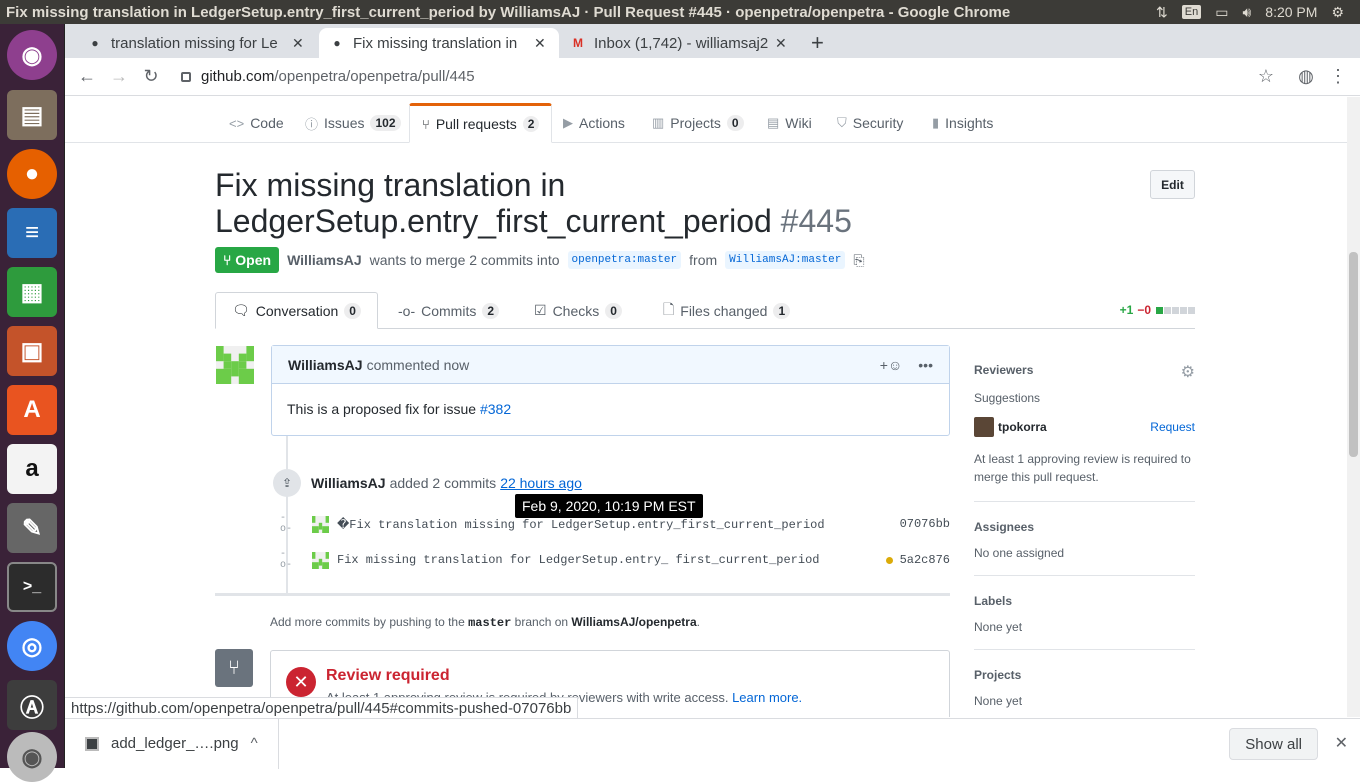 Image resolution: width=1360 pixels, height=782 pixels. I want to click on files-icon: ▤, so click(32, 115).